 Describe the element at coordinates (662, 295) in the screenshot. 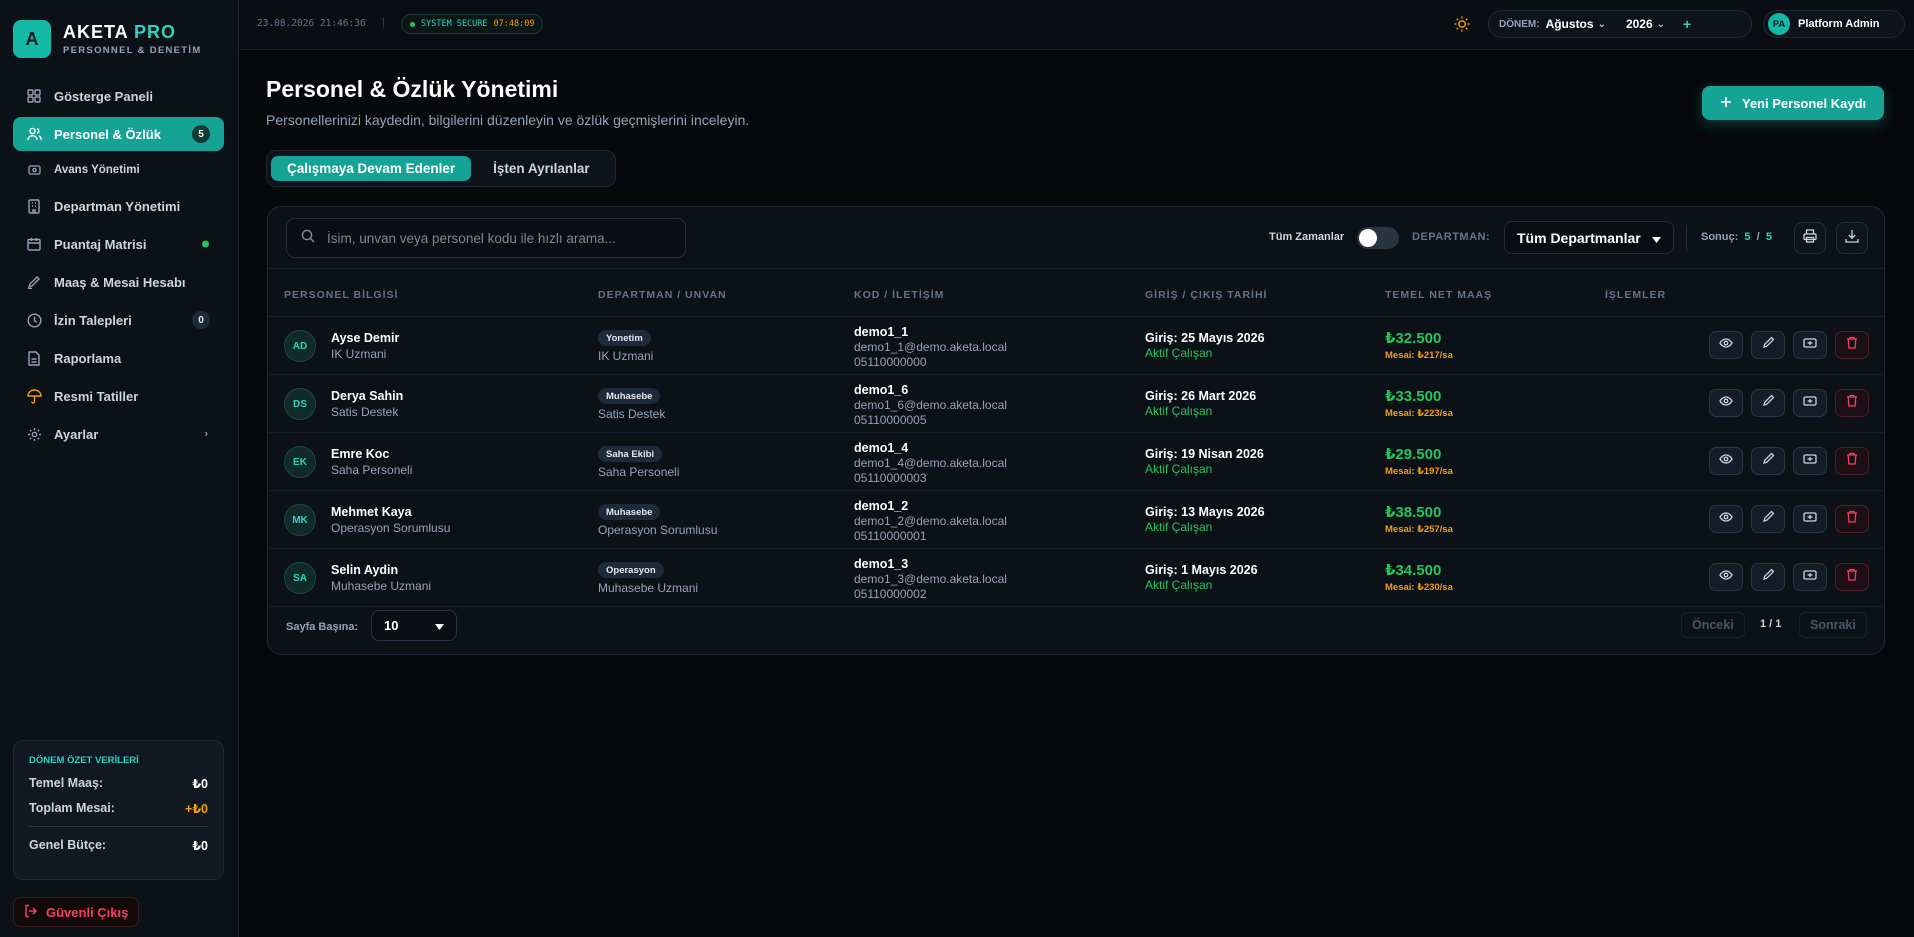

I see `column-header: DEPARTMAN / UNVAN` at that location.